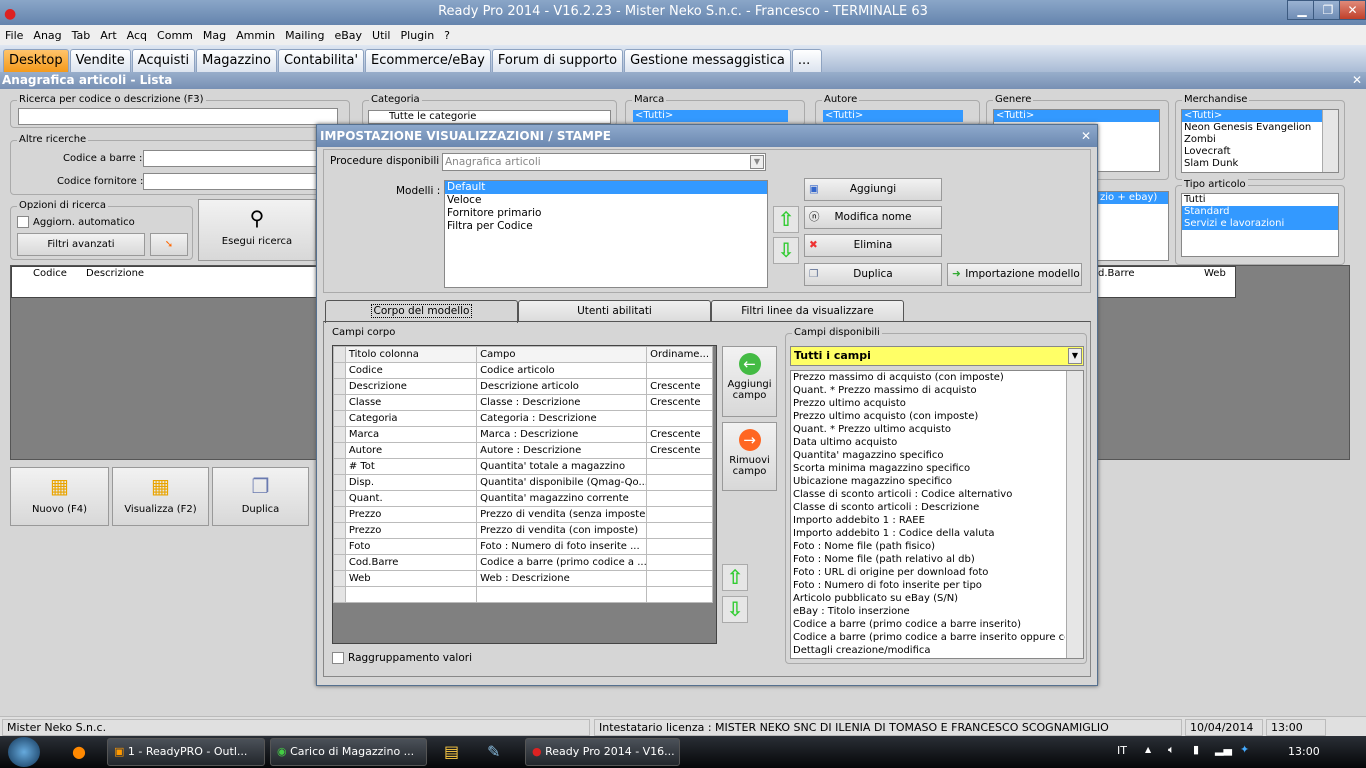 Image resolution: width=1366 pixels, height=768 pixels. I want to click on row-title-cell: Codice, so click(411, 370).